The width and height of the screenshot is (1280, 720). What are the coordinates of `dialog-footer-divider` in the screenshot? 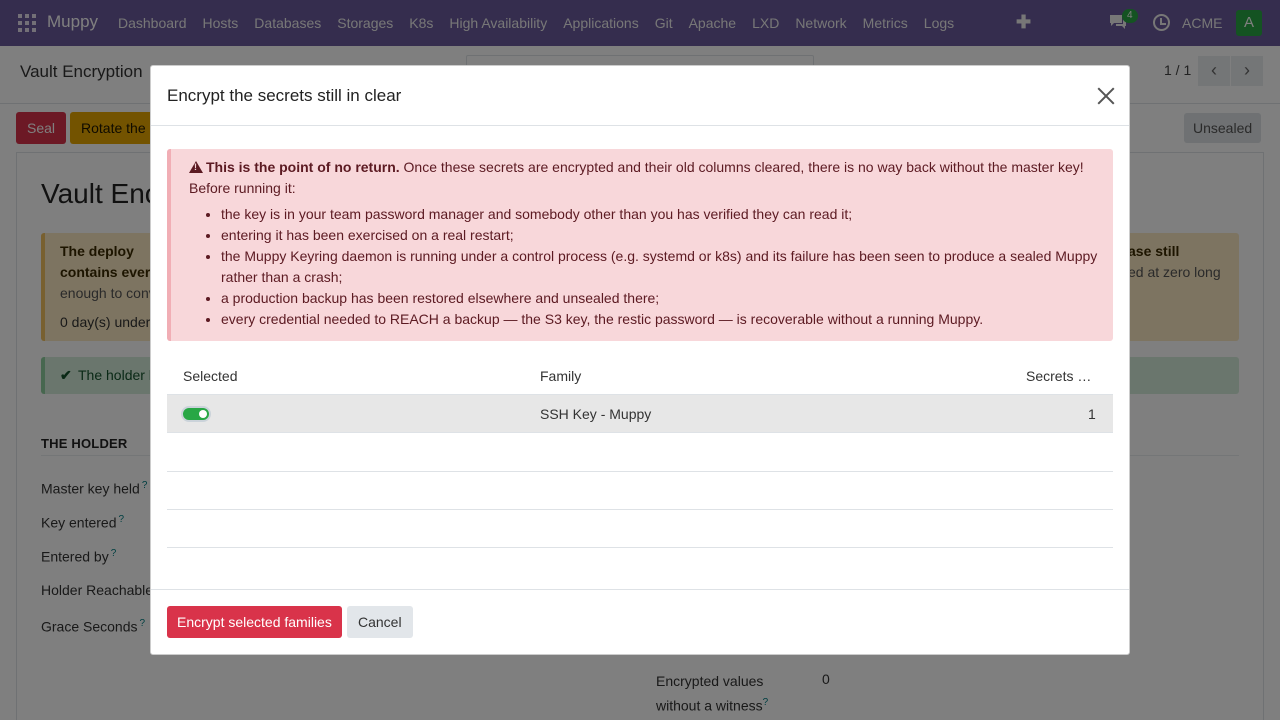 It's located at (640, 589).